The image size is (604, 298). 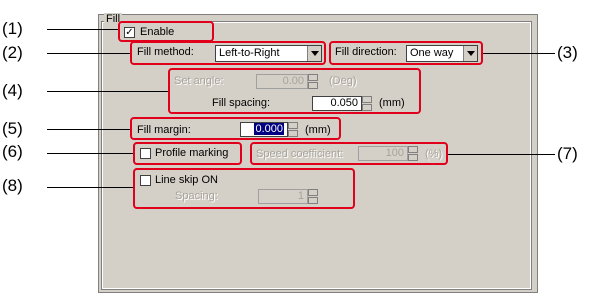 I want to click on callout-4: (4), so click(x=12, y=90).